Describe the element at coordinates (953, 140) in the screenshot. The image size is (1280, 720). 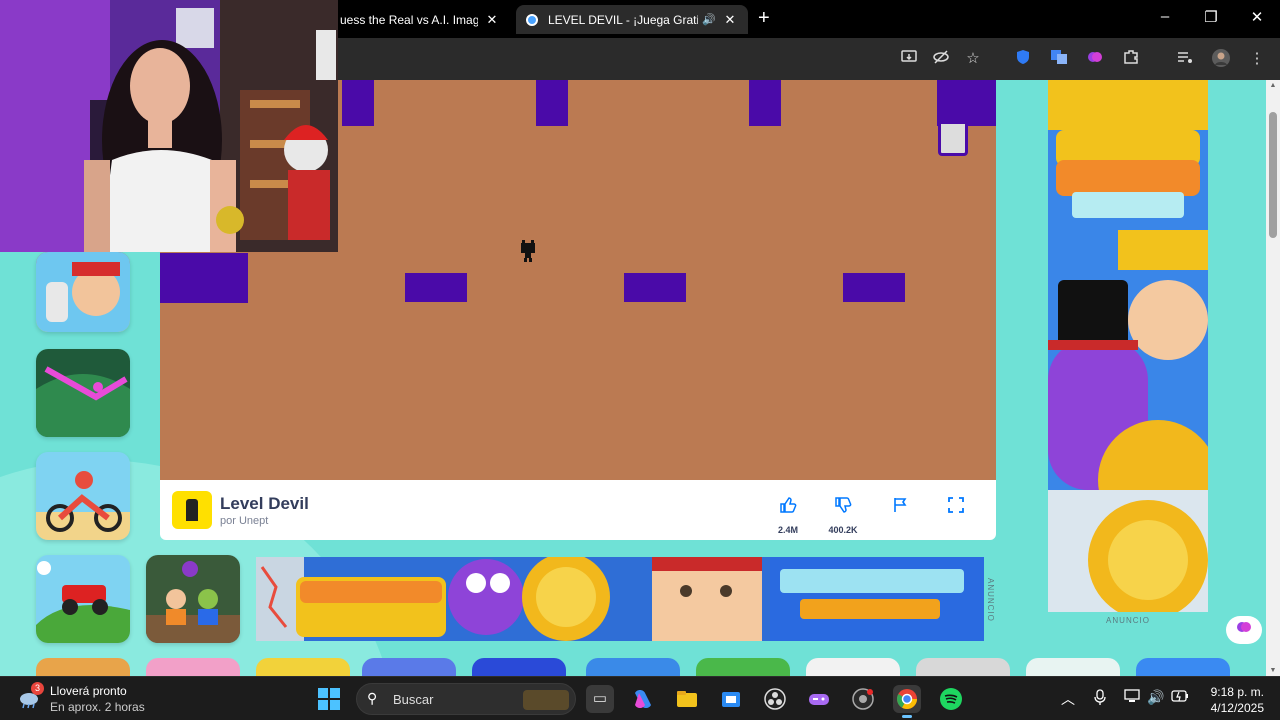
I see `exit-door` at that location.